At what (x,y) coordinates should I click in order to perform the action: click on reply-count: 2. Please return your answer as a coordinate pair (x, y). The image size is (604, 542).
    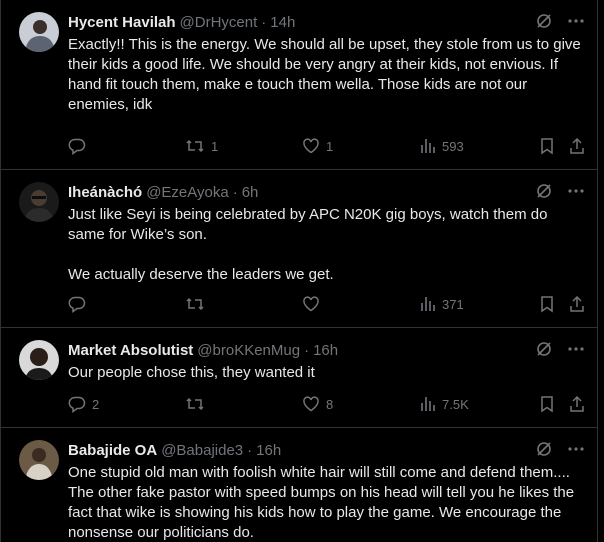
    Looking at the image, I should click on (96, 404).